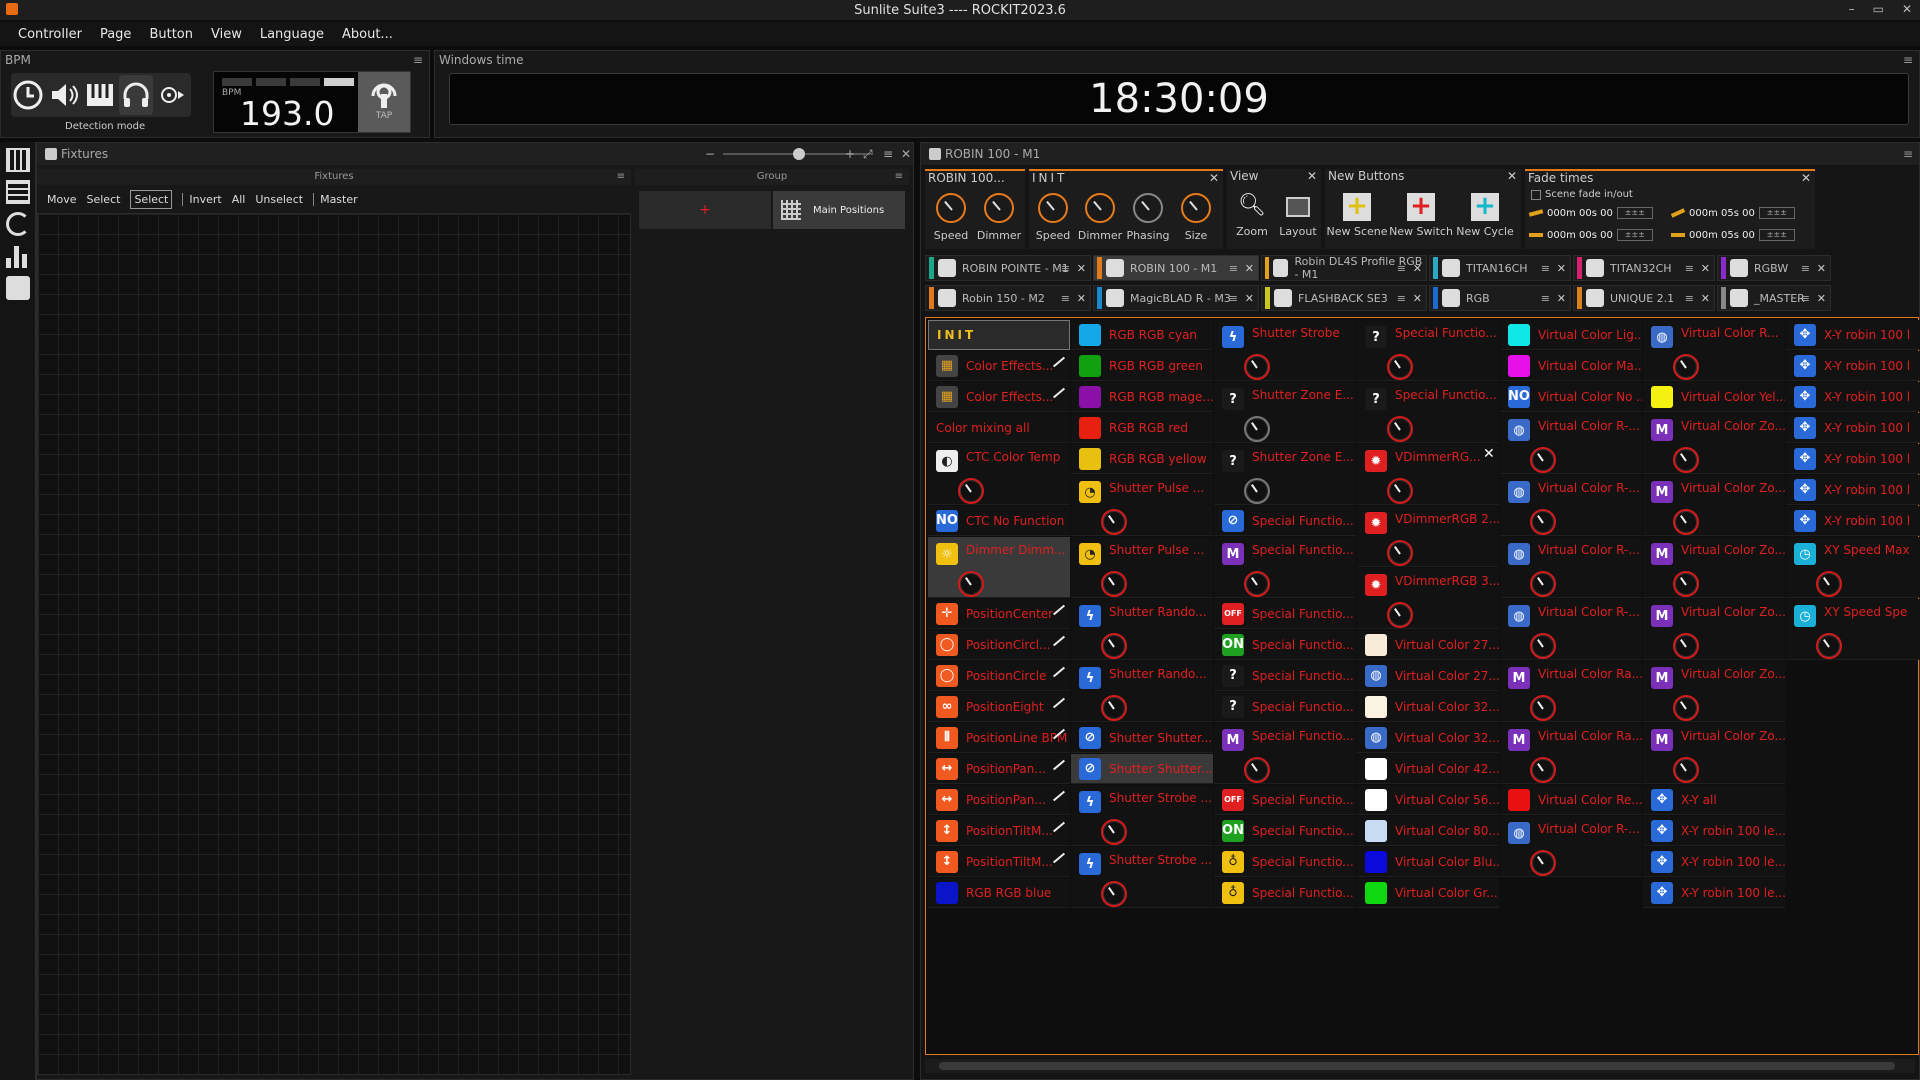 Image resolution: width=1920 pixels, height=1080 pixels. Describe the element at coordinates (1500, 298) in the screenshot. I see `tab-rgb: RGB ≡ ✕` at that location.